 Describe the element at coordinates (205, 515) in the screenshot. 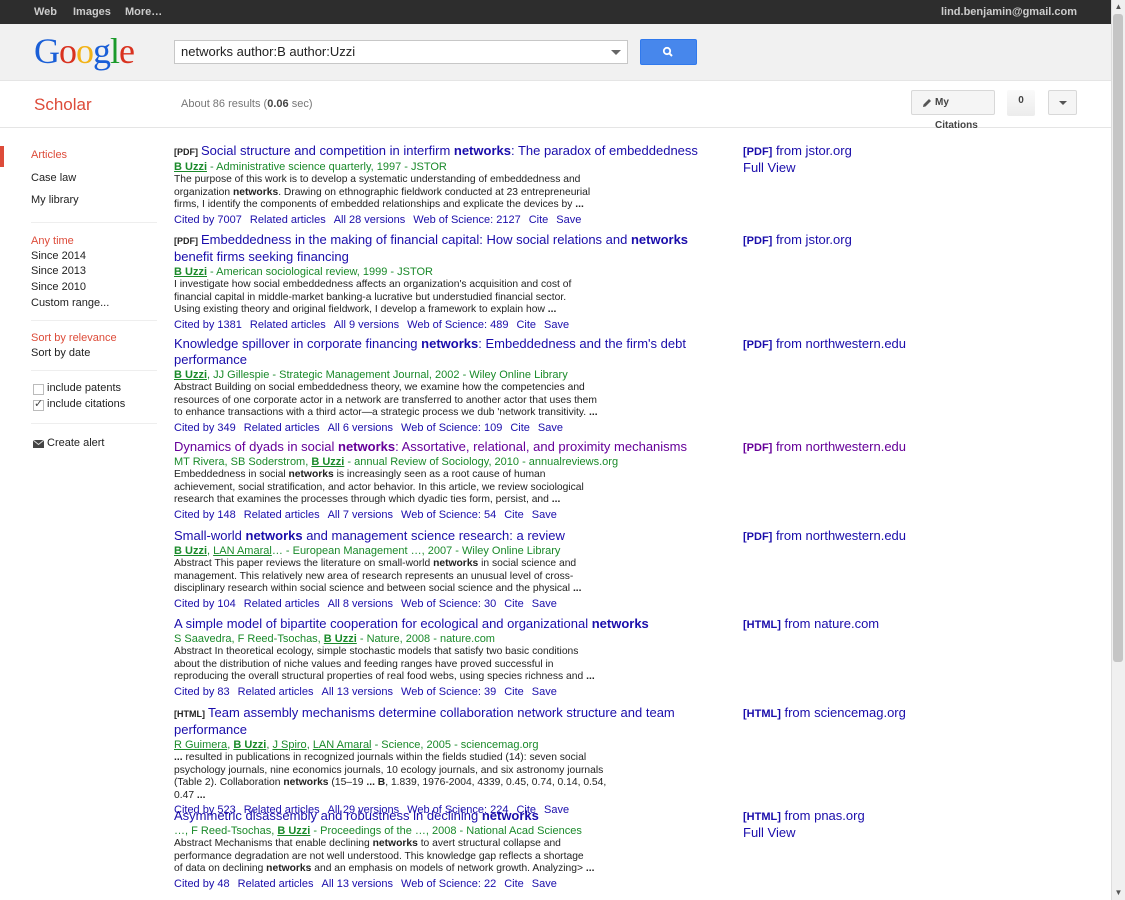

I see `result-action-link: Cited by 148` at that location.